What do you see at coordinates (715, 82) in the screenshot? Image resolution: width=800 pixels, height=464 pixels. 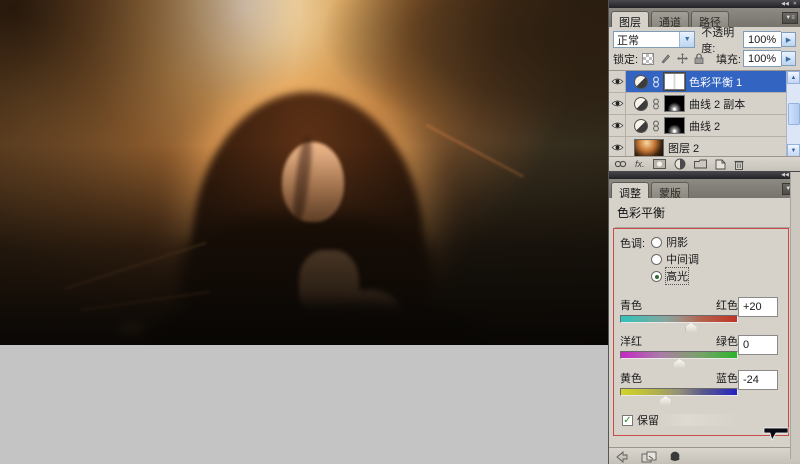 I see `layer-name: 色彩平衡 1` at bounding box center [715, 82].